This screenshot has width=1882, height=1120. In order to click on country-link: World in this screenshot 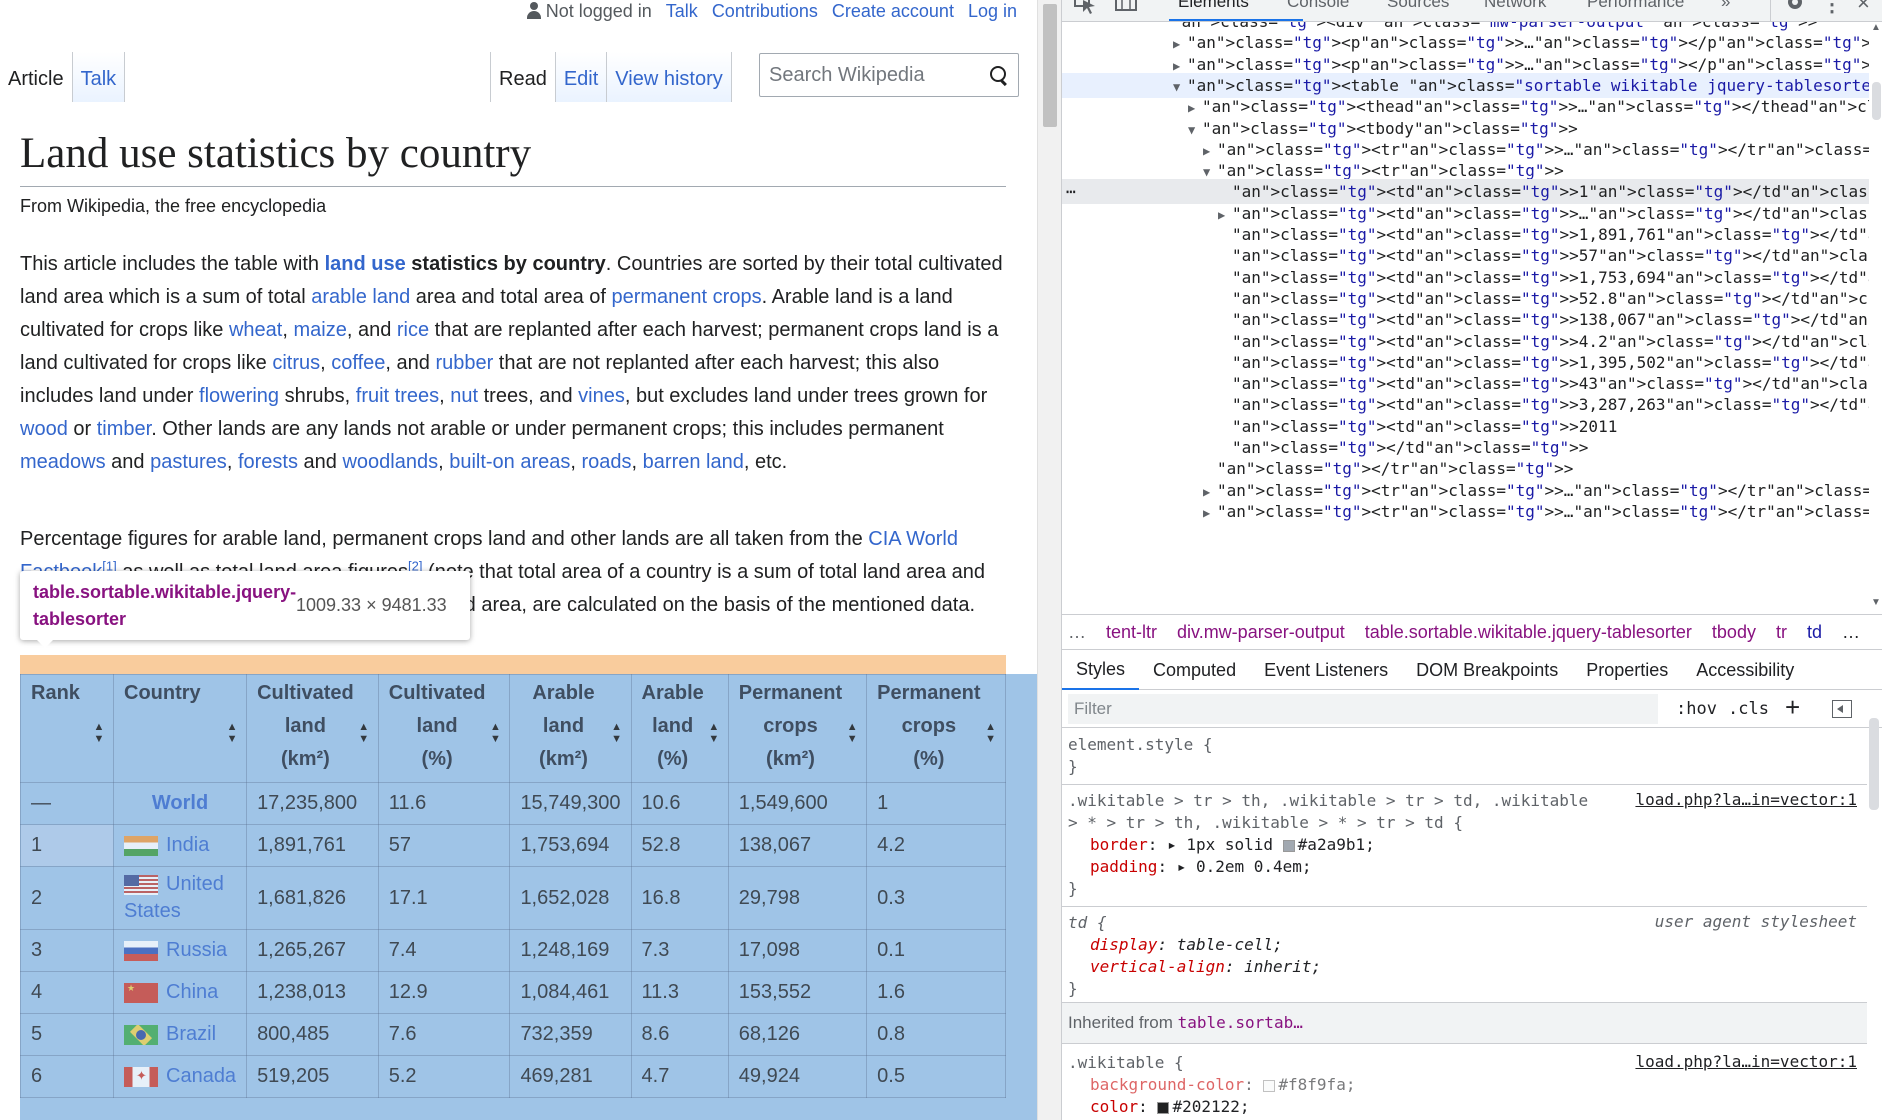, I will do `click(180, 803)`.